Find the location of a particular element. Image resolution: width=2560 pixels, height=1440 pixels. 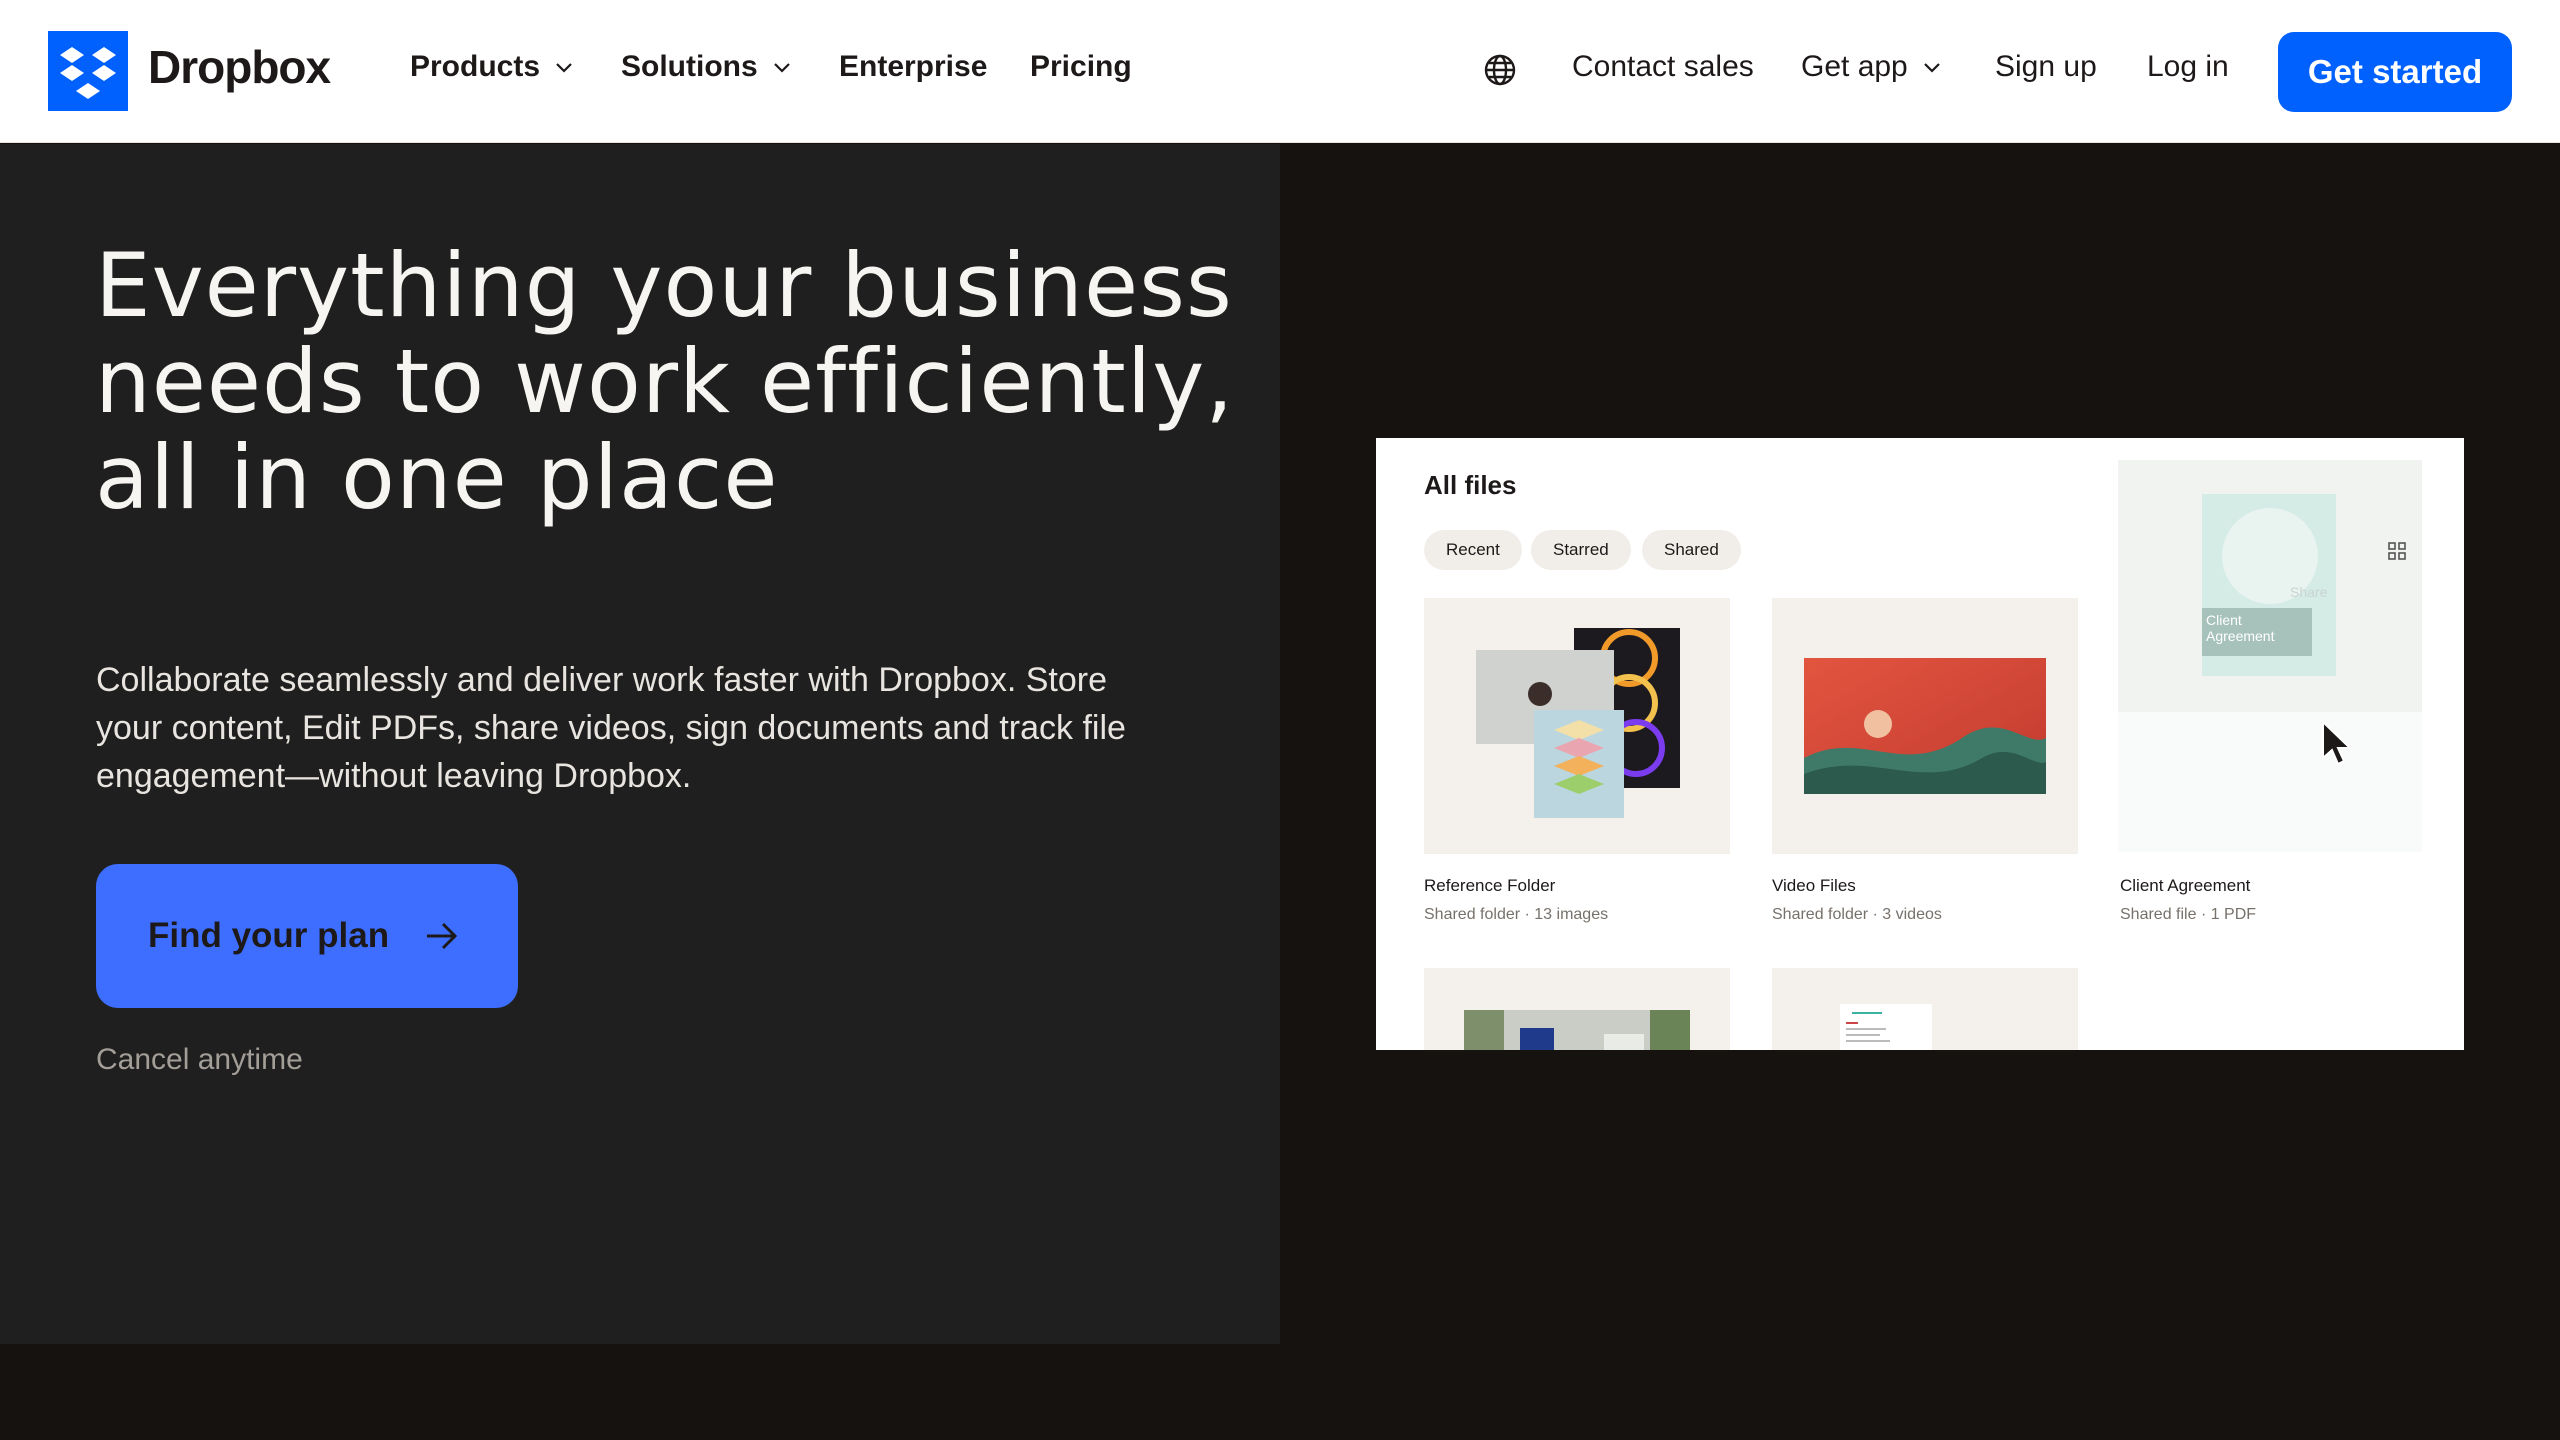

log-in-label: Log in is located at coordinates (2188, 66).